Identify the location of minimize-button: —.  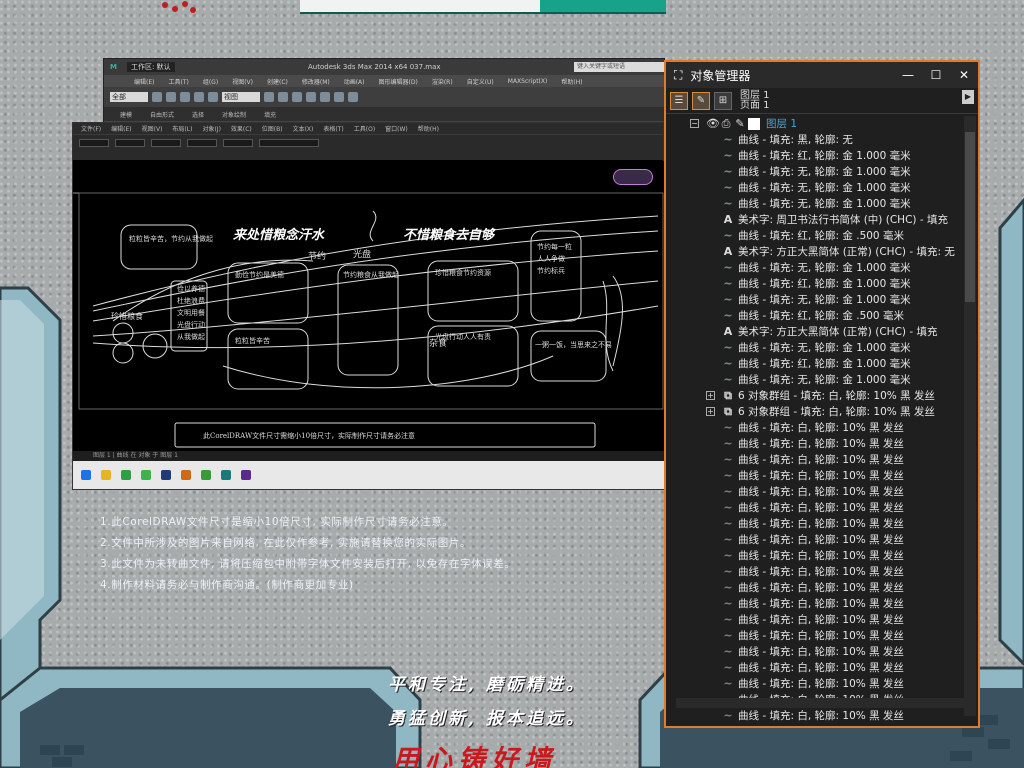
(908, 75).